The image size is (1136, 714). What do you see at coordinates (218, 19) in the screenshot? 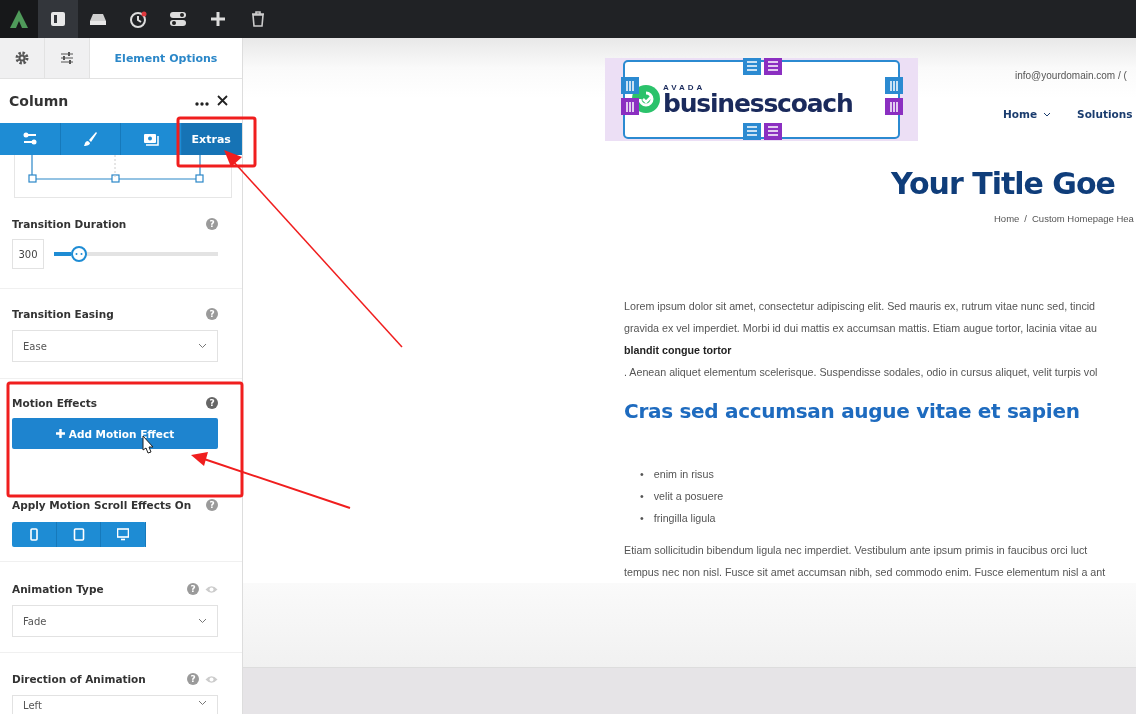
I see `add-icon` at bounding box center [218, 19].